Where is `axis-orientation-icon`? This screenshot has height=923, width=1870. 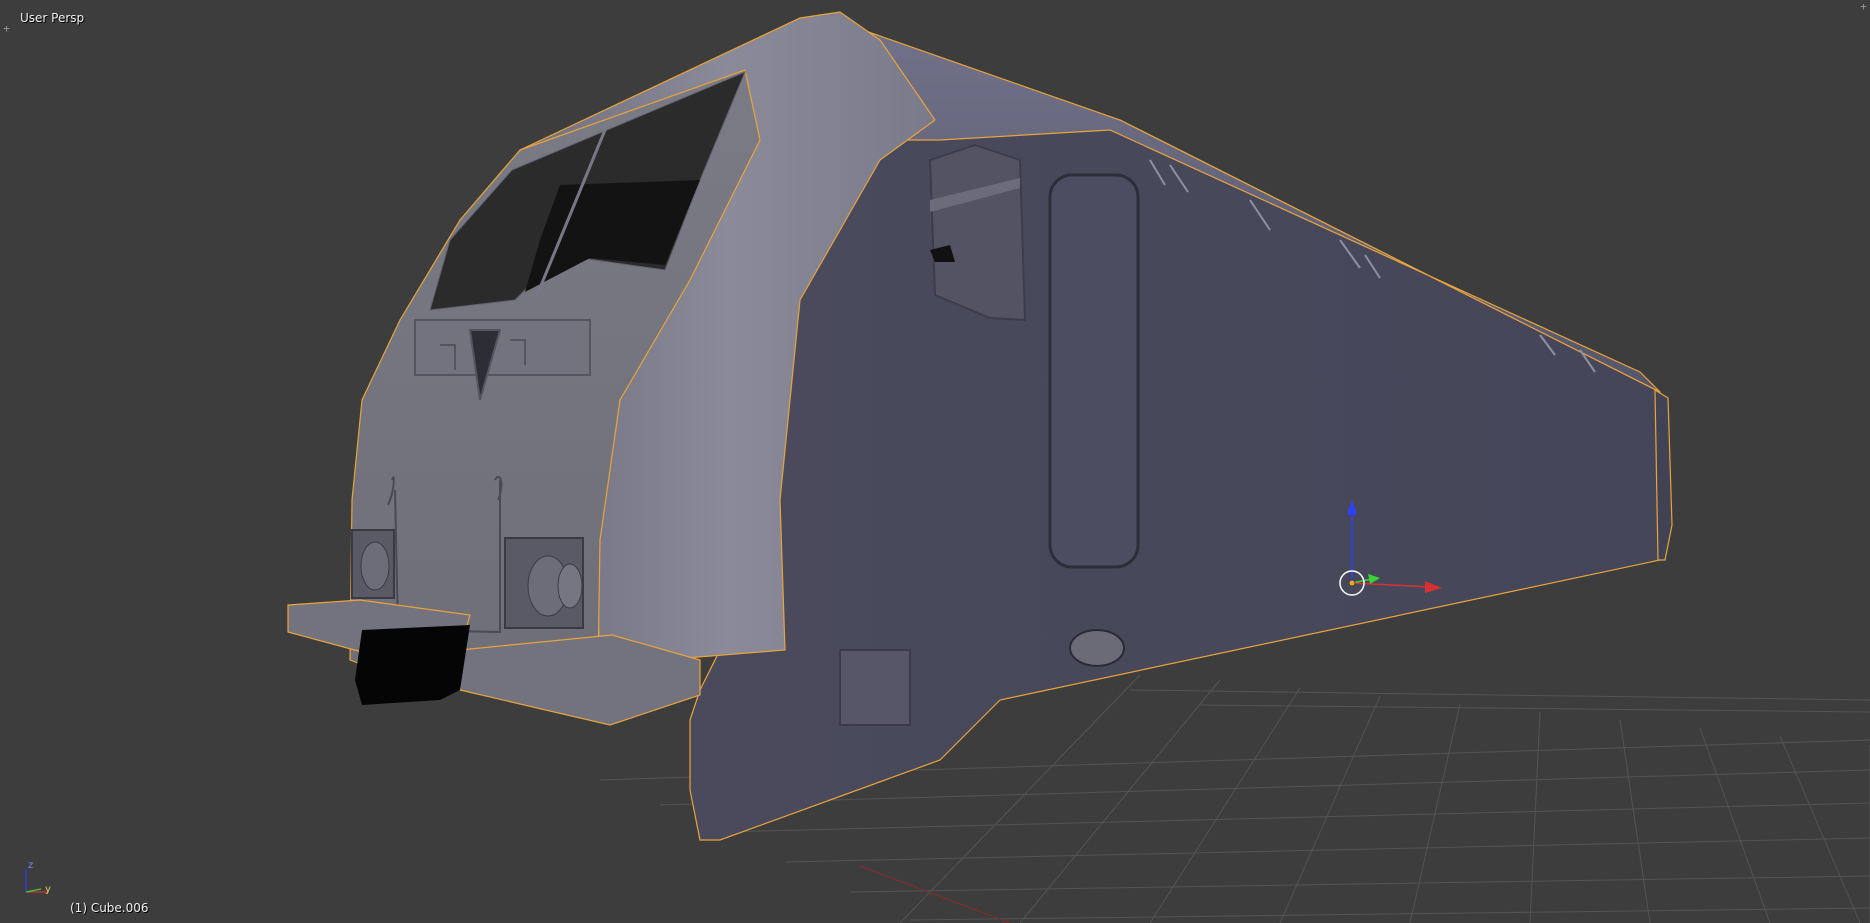
axis-orientation-icon is located at coordinates (36, 881).